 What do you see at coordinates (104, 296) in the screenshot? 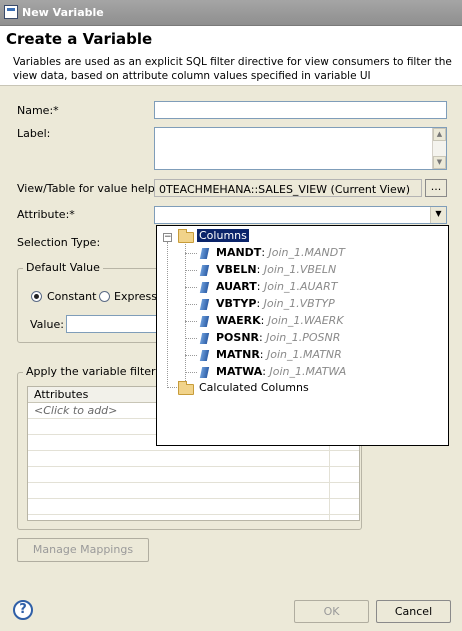
I see `expression-radio` at bounding box center [104, 296].